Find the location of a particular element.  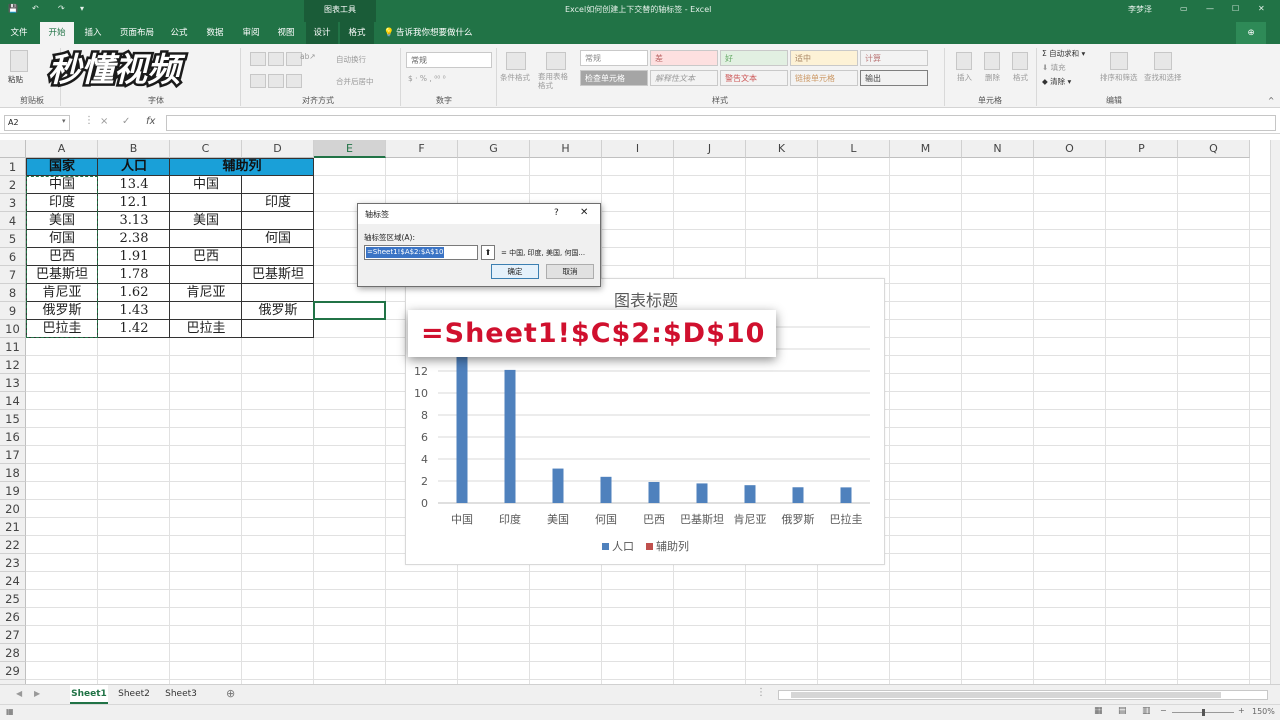

share-icon: ⊕ is located at coordinates (1251, 33).